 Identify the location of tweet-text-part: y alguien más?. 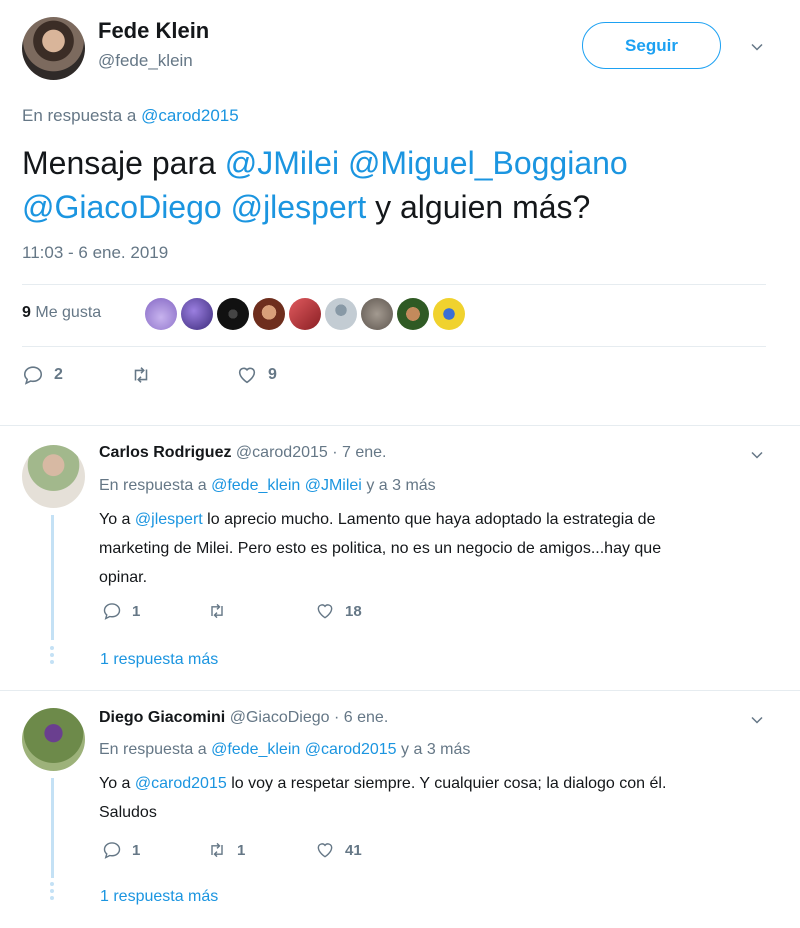
(478, 207).